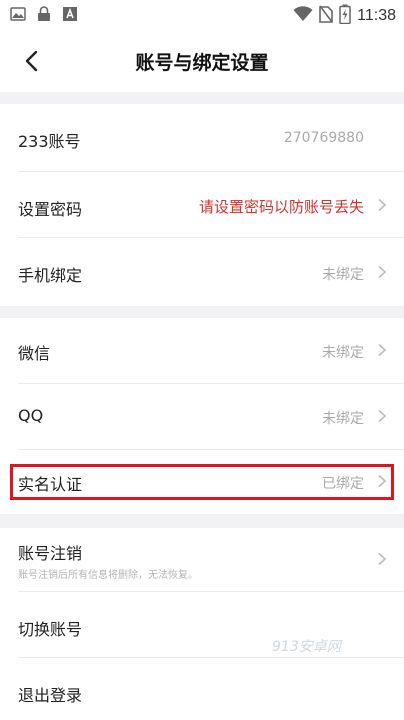  Describe the element at coordinates (202, 560) in the screenshot. I see `row-account-cancellation: 账号注销 账号注销后所有信息将删除，无法恢复。` at that location.